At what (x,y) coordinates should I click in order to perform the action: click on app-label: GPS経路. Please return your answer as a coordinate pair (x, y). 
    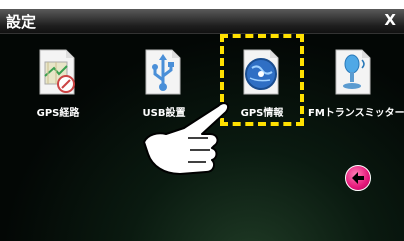
    Looking at the image, I should click on (58, 113).